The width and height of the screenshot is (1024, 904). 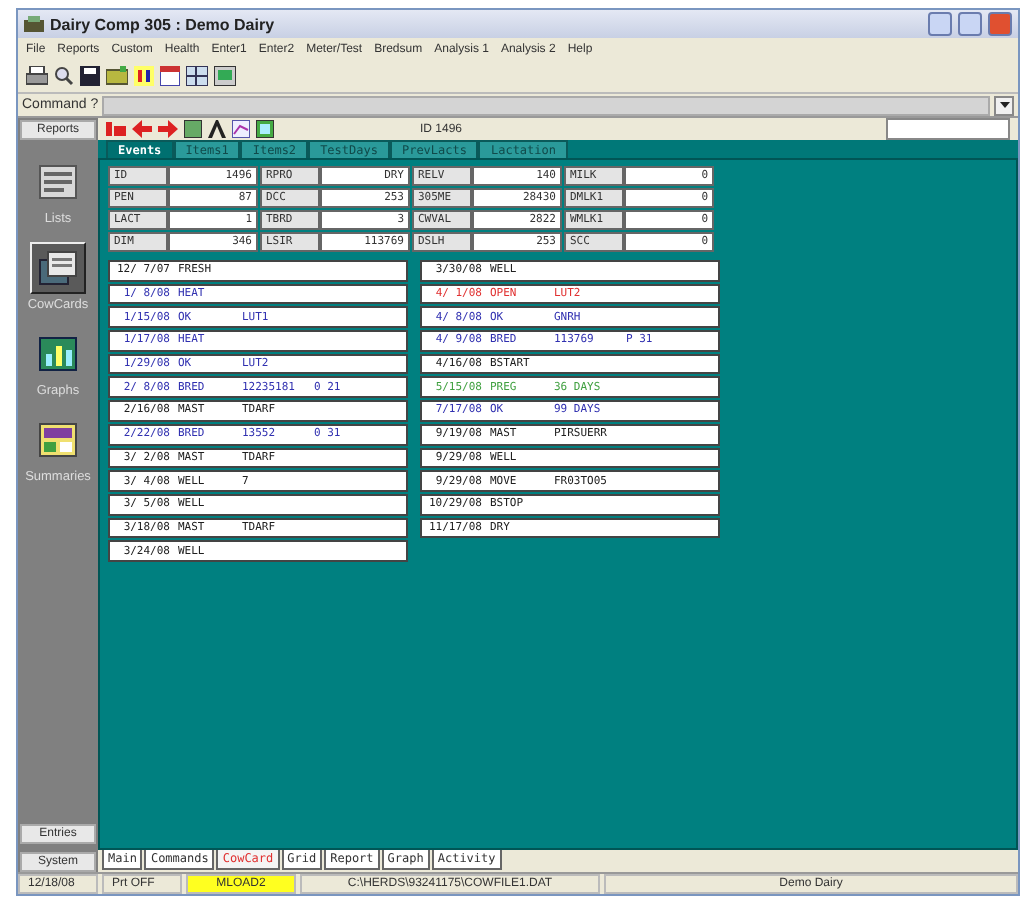 I want to click on print-icon, so click(x=37, y=76).